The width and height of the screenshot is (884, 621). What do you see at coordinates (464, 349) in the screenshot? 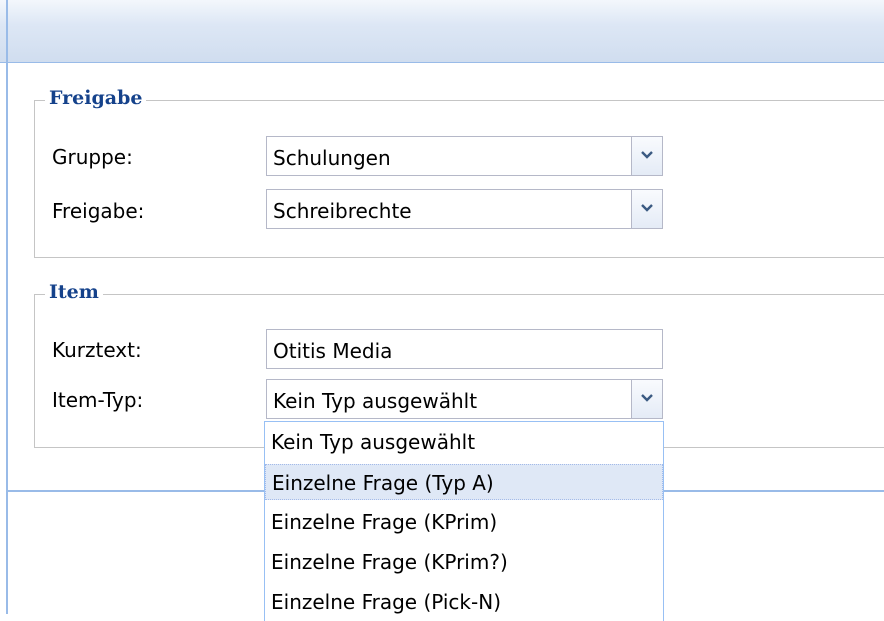
I see `kurztext-input: Otitis Media` at bounding box center [464, 349].